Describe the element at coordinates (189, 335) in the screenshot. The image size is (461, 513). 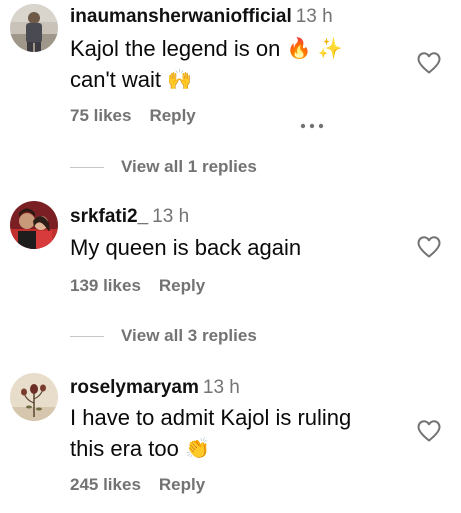
I see `view-replies-label: View all 3 replies` at that location.